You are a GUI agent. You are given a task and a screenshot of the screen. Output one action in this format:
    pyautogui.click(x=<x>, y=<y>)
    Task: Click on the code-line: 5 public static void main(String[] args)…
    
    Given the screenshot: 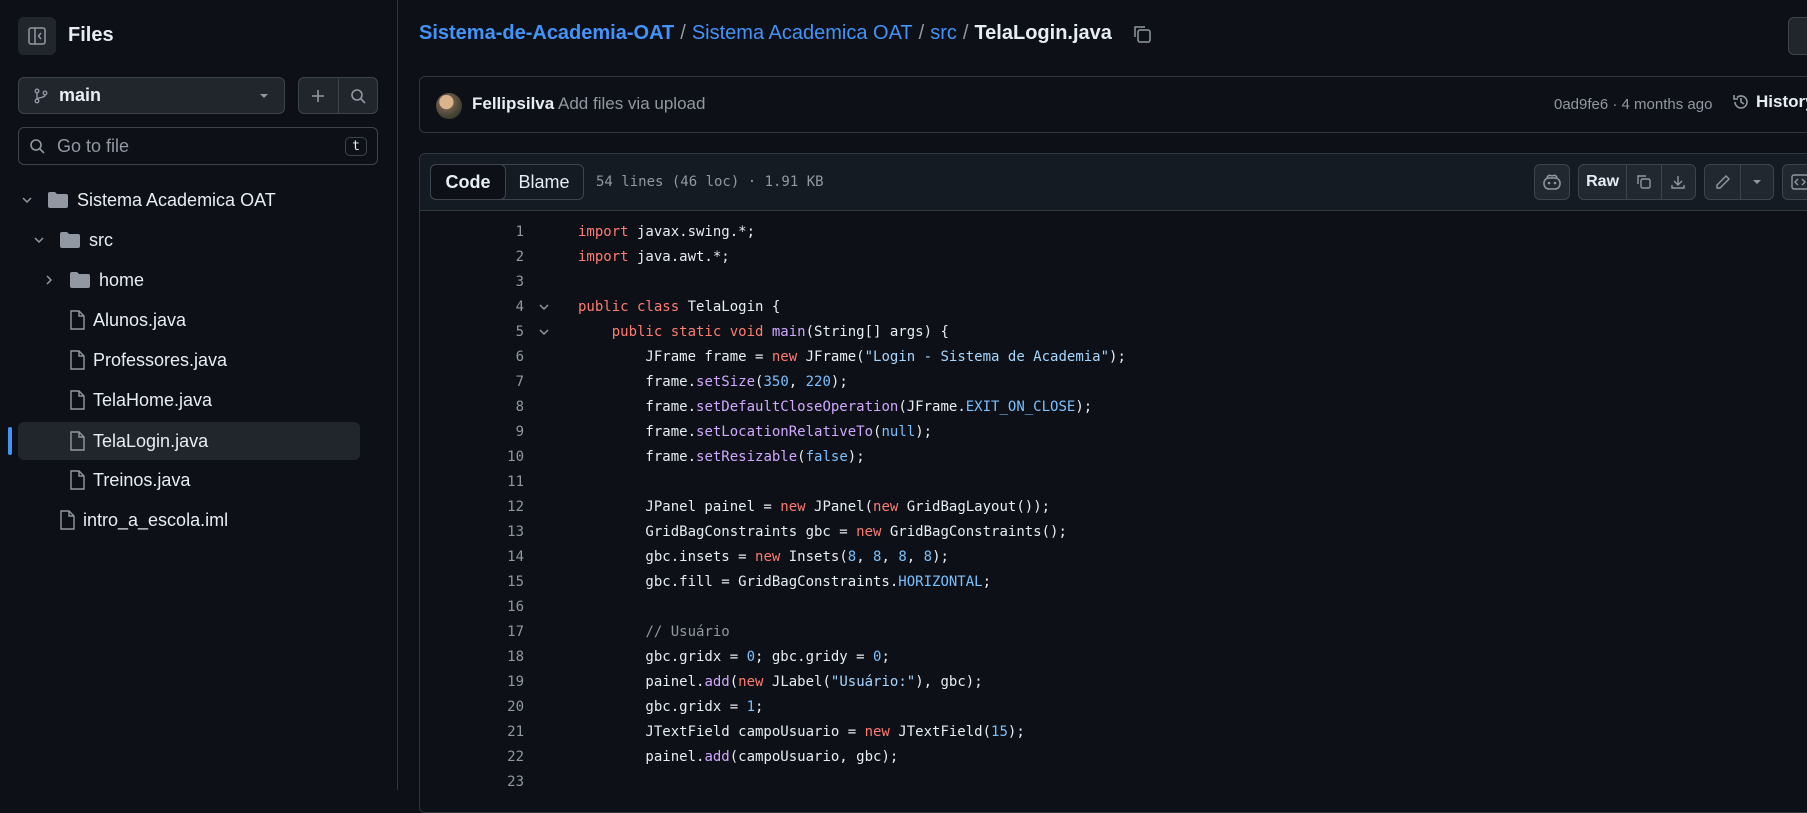 What is the action you would take?
    pyautogui.click(x=1113, y=331)
    